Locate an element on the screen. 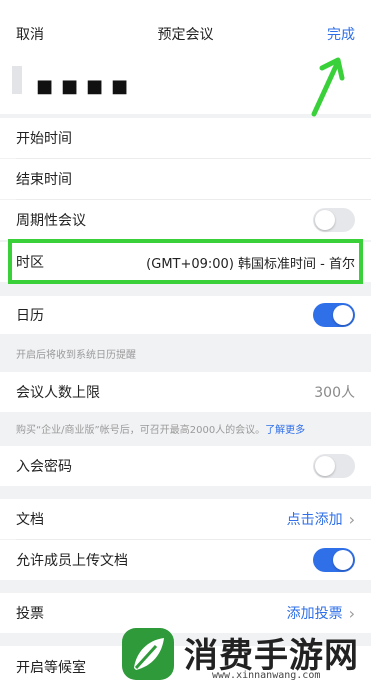  calendar-toggle is located at coordinates (334, 315).